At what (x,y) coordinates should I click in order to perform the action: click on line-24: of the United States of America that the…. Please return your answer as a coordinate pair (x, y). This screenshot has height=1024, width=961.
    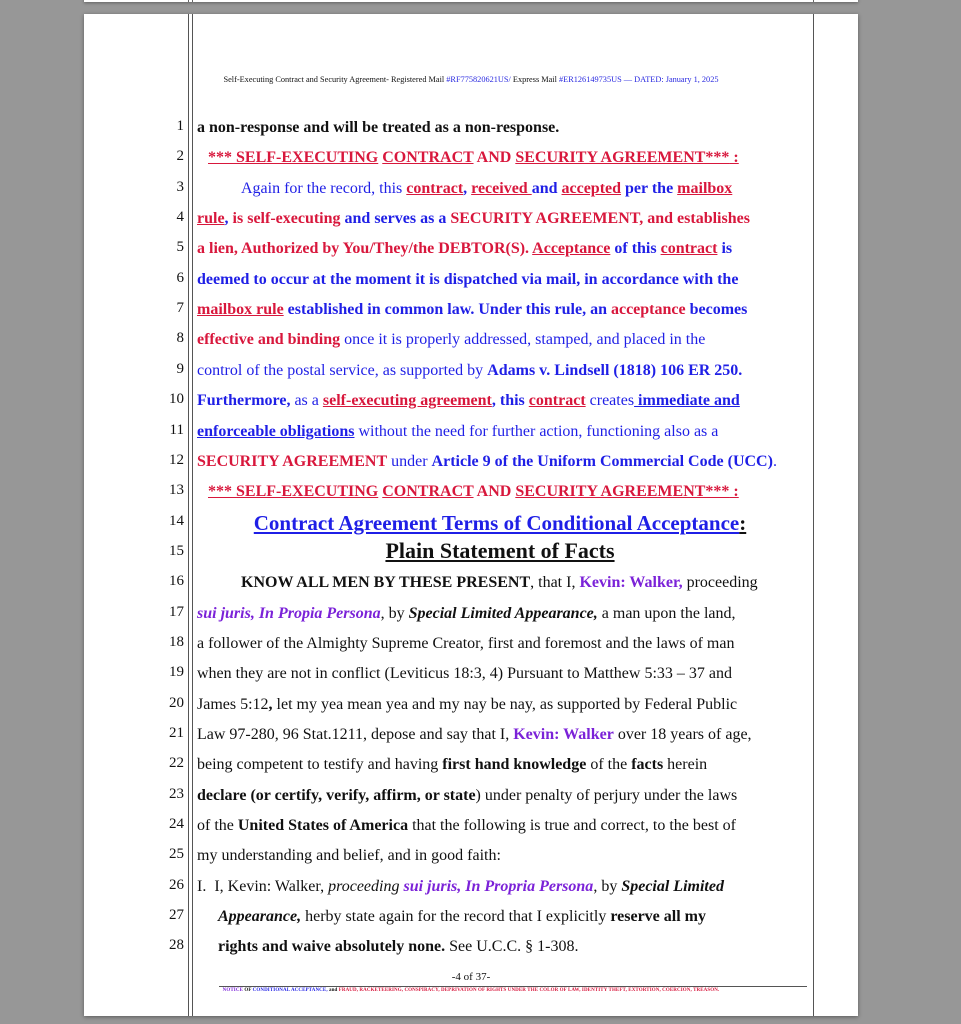
    Looking at the image, I should click on (500, 826).